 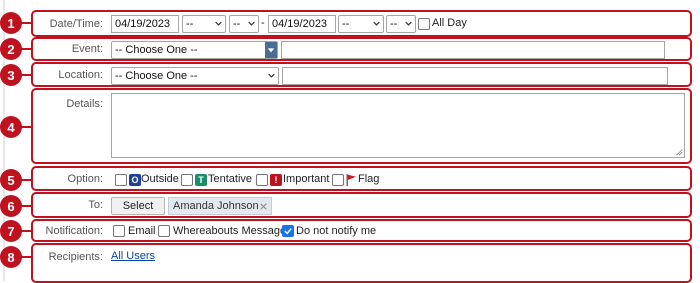 I want to click on option-flag-label: Flag, so click(x=369, y=179).